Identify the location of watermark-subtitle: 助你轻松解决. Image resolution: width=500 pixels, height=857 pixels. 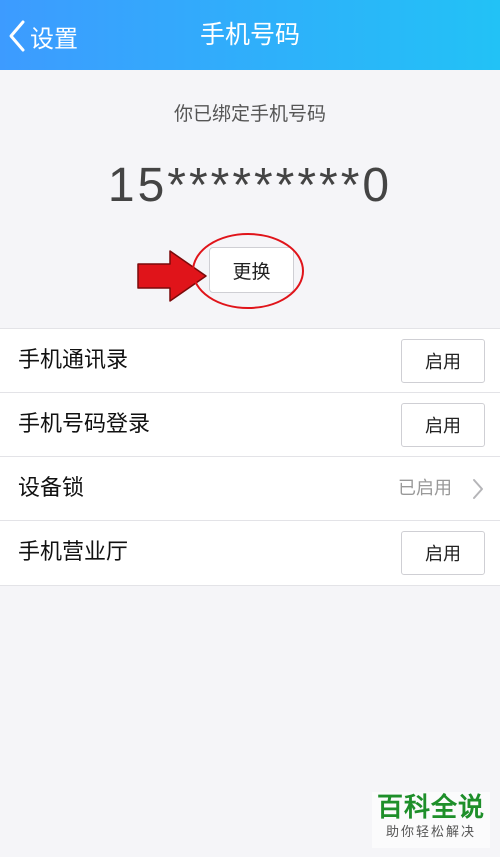
(430, 832).